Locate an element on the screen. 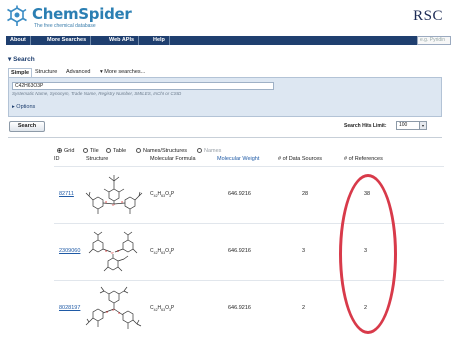 This screenshot has height=338, width=451. view-table-option: Table is located at coordinates (116, 151).